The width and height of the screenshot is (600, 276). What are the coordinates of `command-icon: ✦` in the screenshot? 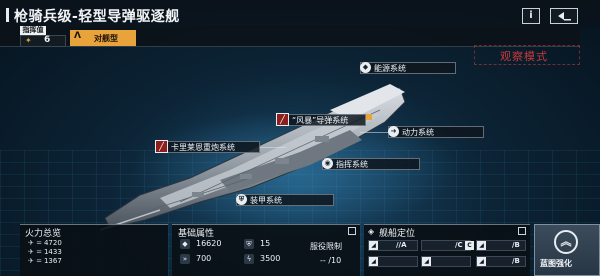 It's located at (28, 40).